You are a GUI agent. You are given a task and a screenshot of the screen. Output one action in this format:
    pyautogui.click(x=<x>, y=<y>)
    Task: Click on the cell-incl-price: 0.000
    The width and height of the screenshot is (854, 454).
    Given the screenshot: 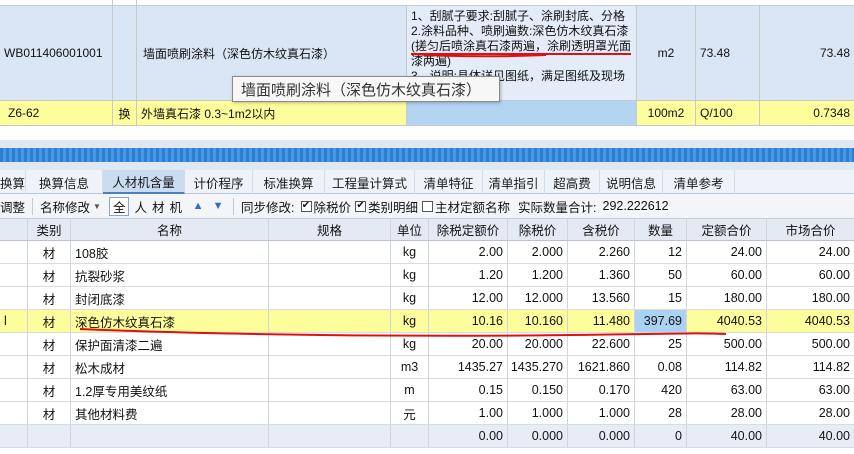 What is the action you would take?
    pyautogui.click(x=601, y=436)
    